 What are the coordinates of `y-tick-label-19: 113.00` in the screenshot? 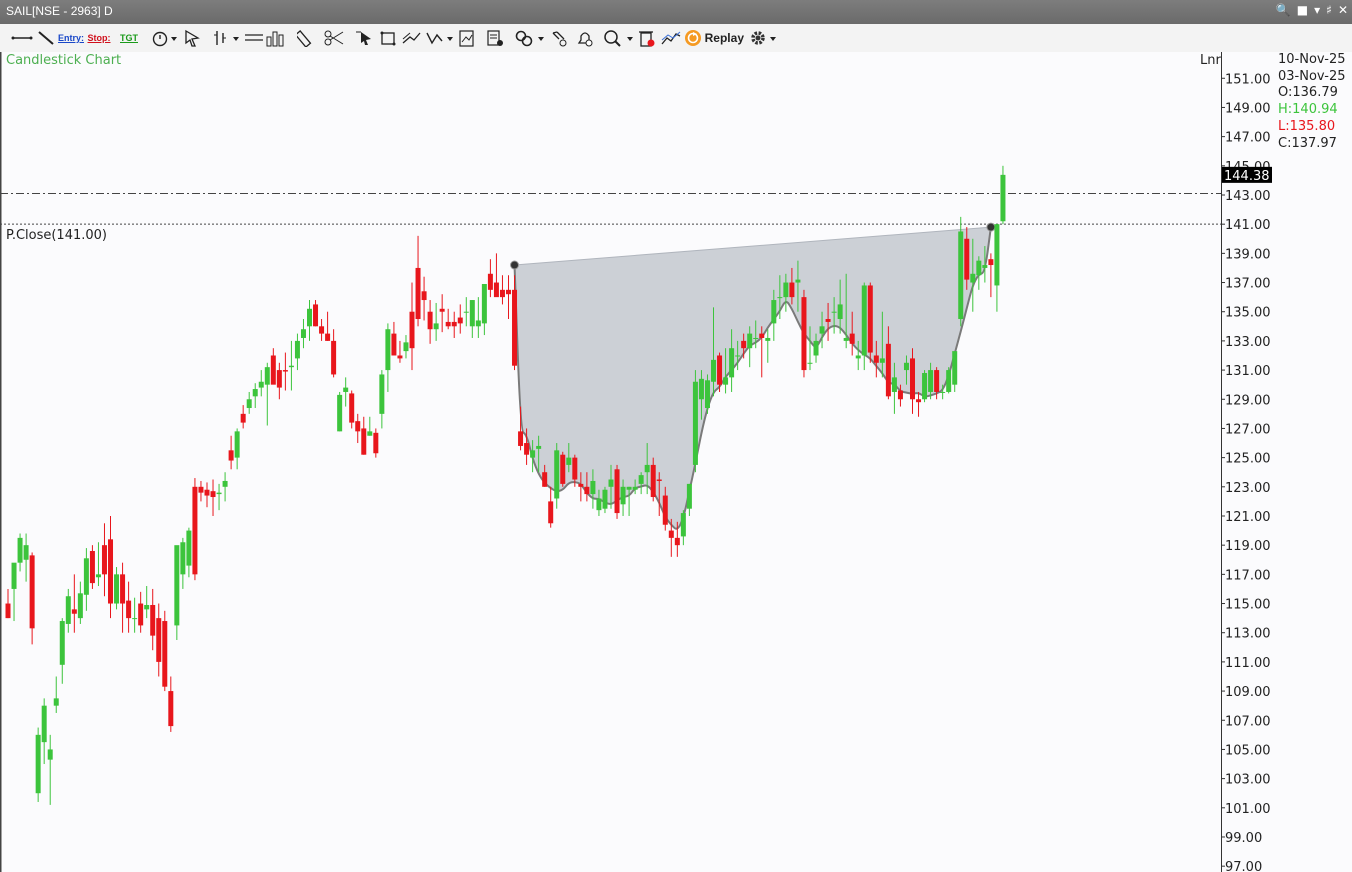 It's located at (1248, 634).